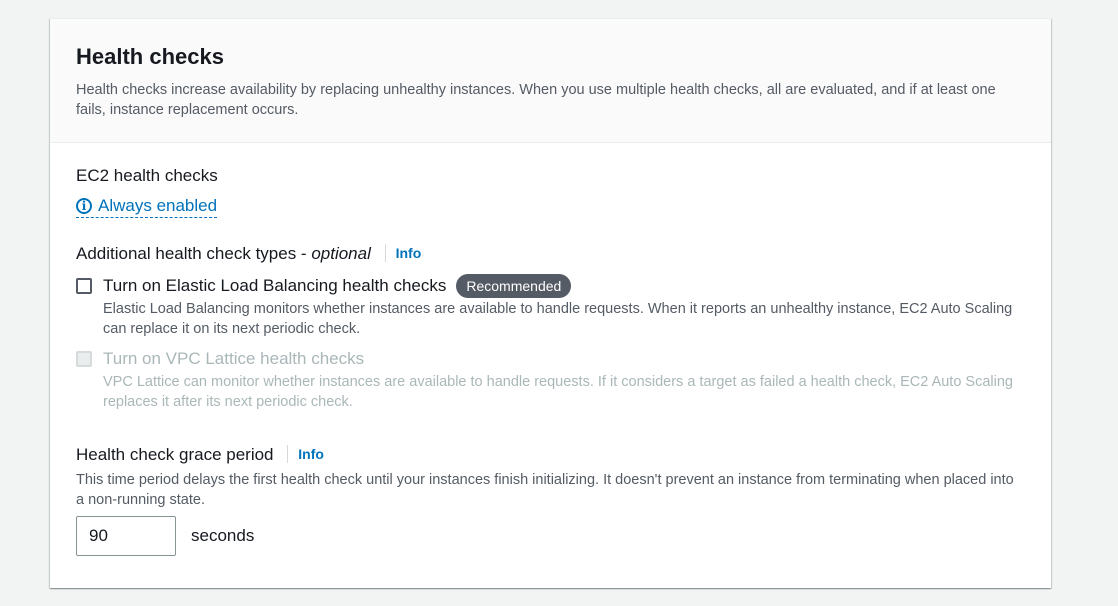 The image size is (1118, 606). What do you see at coordinates (564, 359) in the screenshot?
I see `vpc-lattice-health-check-label: Turn on VPC Lattice health checks` at bounding box center [564, 359].